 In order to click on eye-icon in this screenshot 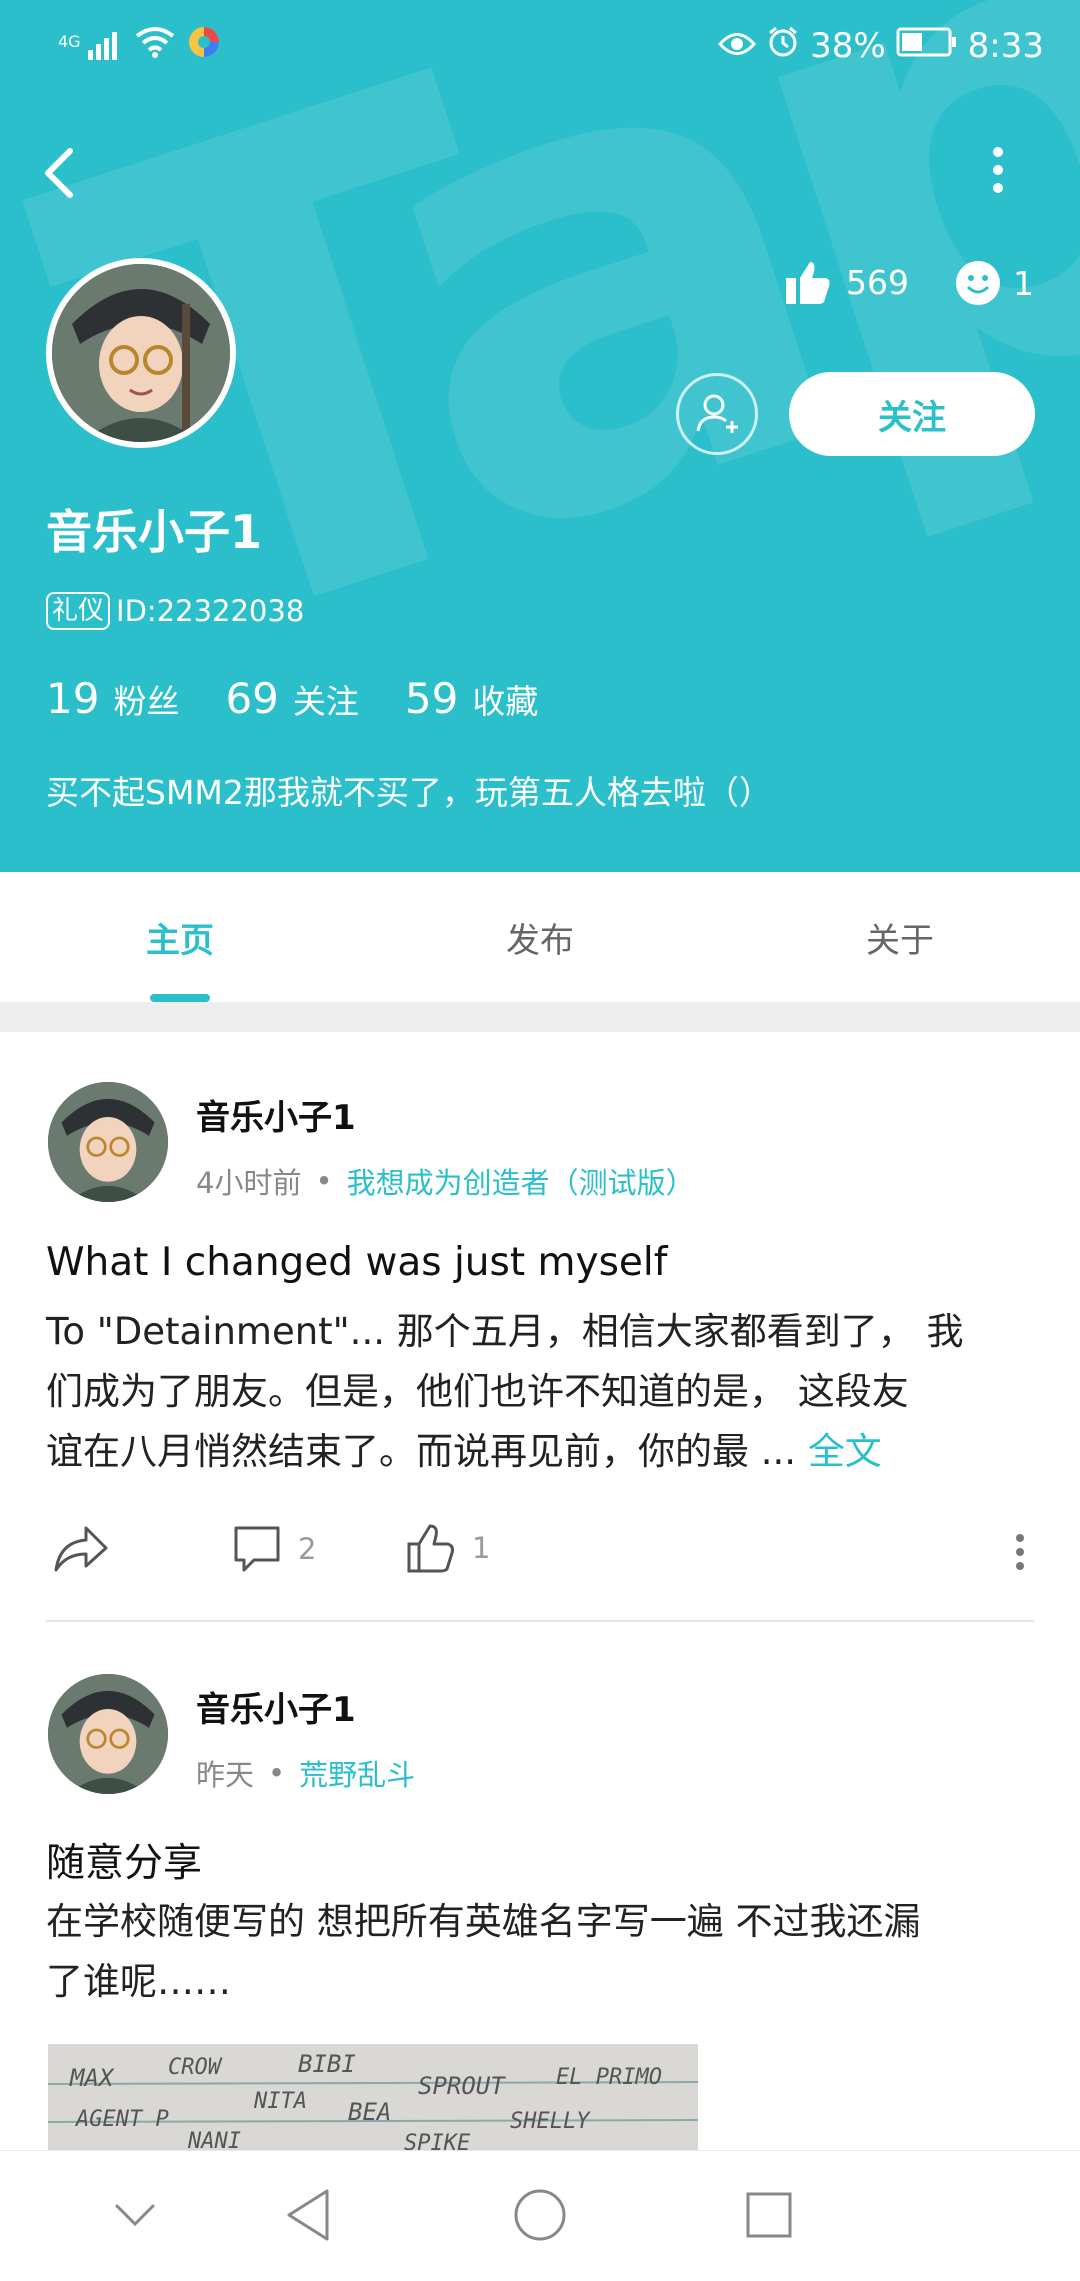, I will do `click(737, 46)`.